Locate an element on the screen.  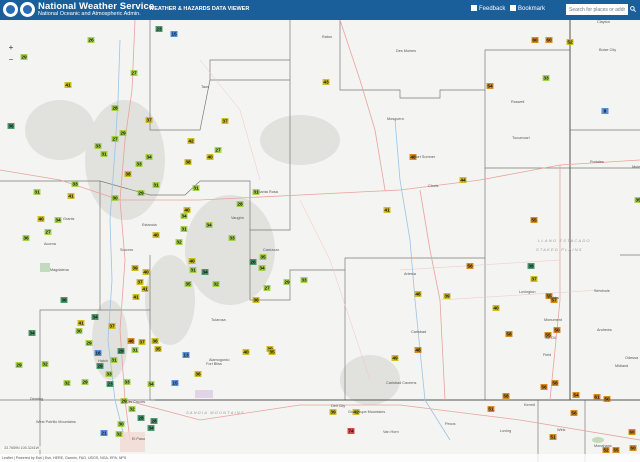
station-marker: 44 is located at coordinates (463, 180).